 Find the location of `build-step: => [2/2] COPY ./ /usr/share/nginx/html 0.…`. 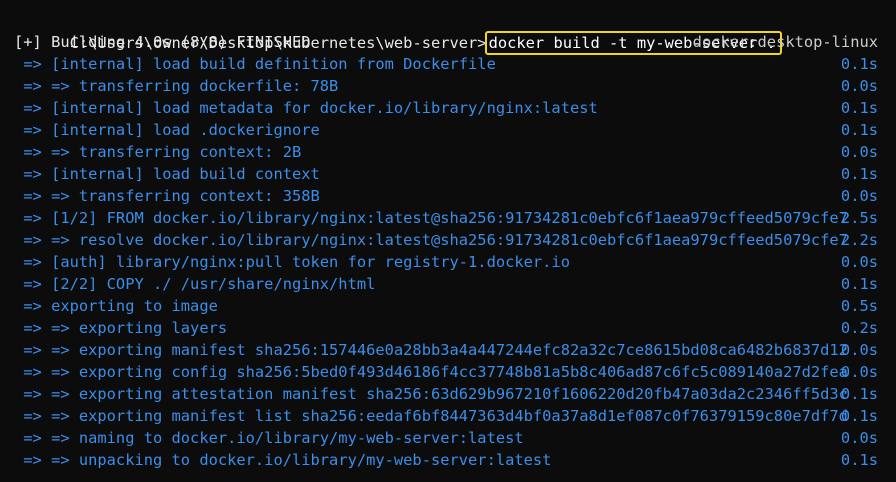

build-step: => [2/2] COPY ./ /usr/share/nginx/html 0.… is located at coordinates (448, 284).